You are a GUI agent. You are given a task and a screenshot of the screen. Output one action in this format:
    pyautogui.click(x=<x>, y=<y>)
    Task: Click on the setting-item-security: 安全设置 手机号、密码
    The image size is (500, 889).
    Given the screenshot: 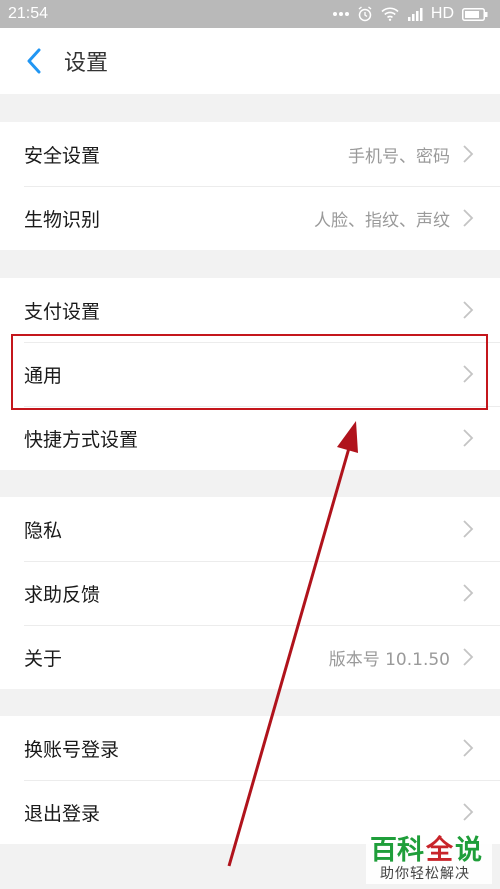 What is the action you would take?
    pyautogui.click(x=250, y=154)
    